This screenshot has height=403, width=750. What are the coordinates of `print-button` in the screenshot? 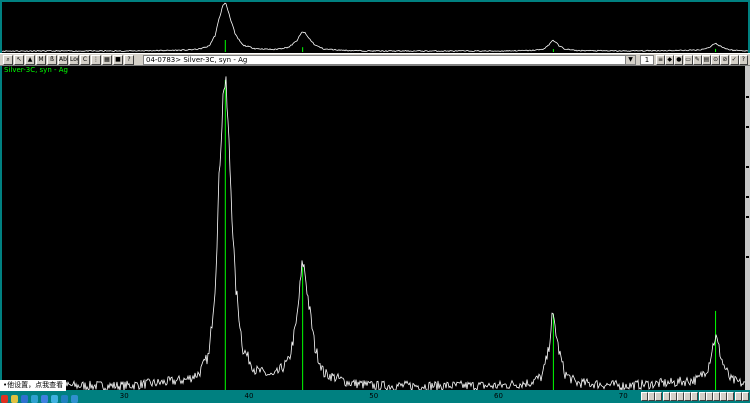 It's located at (688, 396).